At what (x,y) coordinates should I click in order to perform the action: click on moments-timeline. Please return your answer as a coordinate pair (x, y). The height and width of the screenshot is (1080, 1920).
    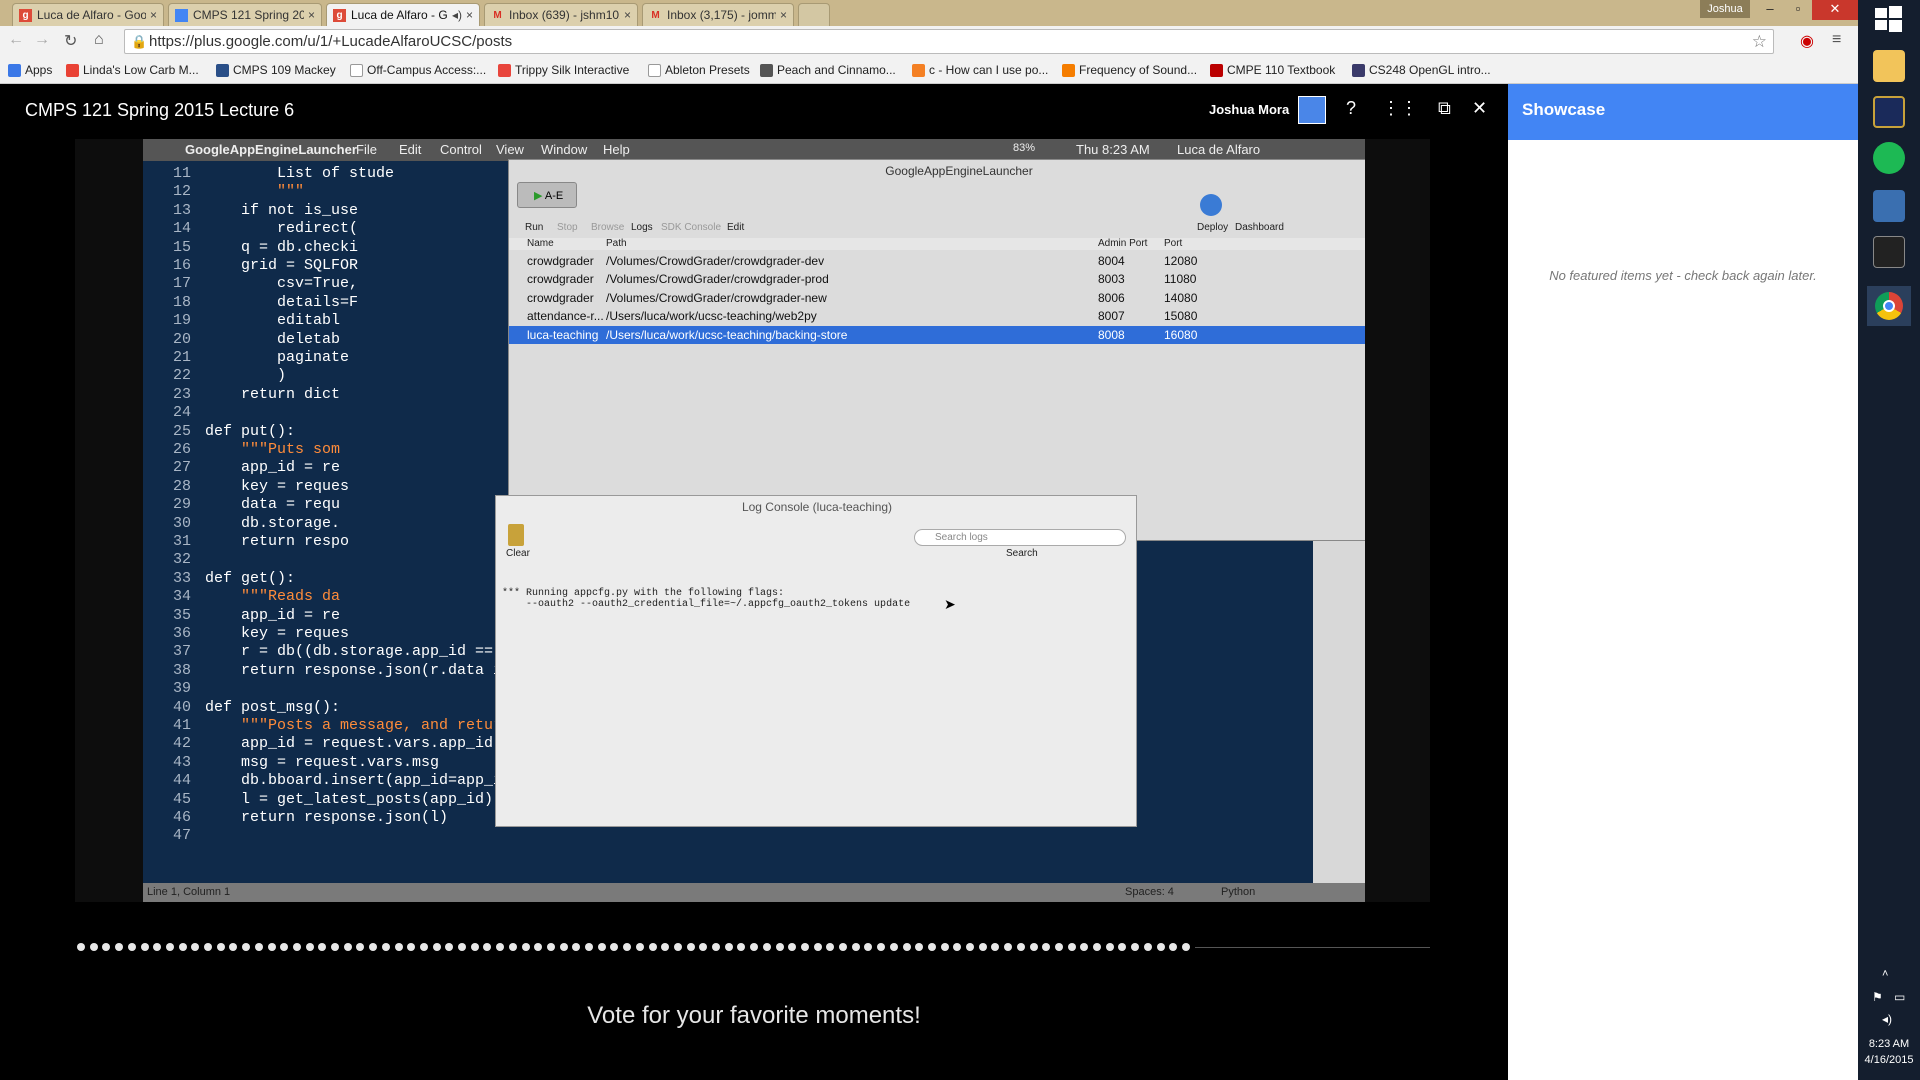
    Looking at the image, I should click on (752, 948).